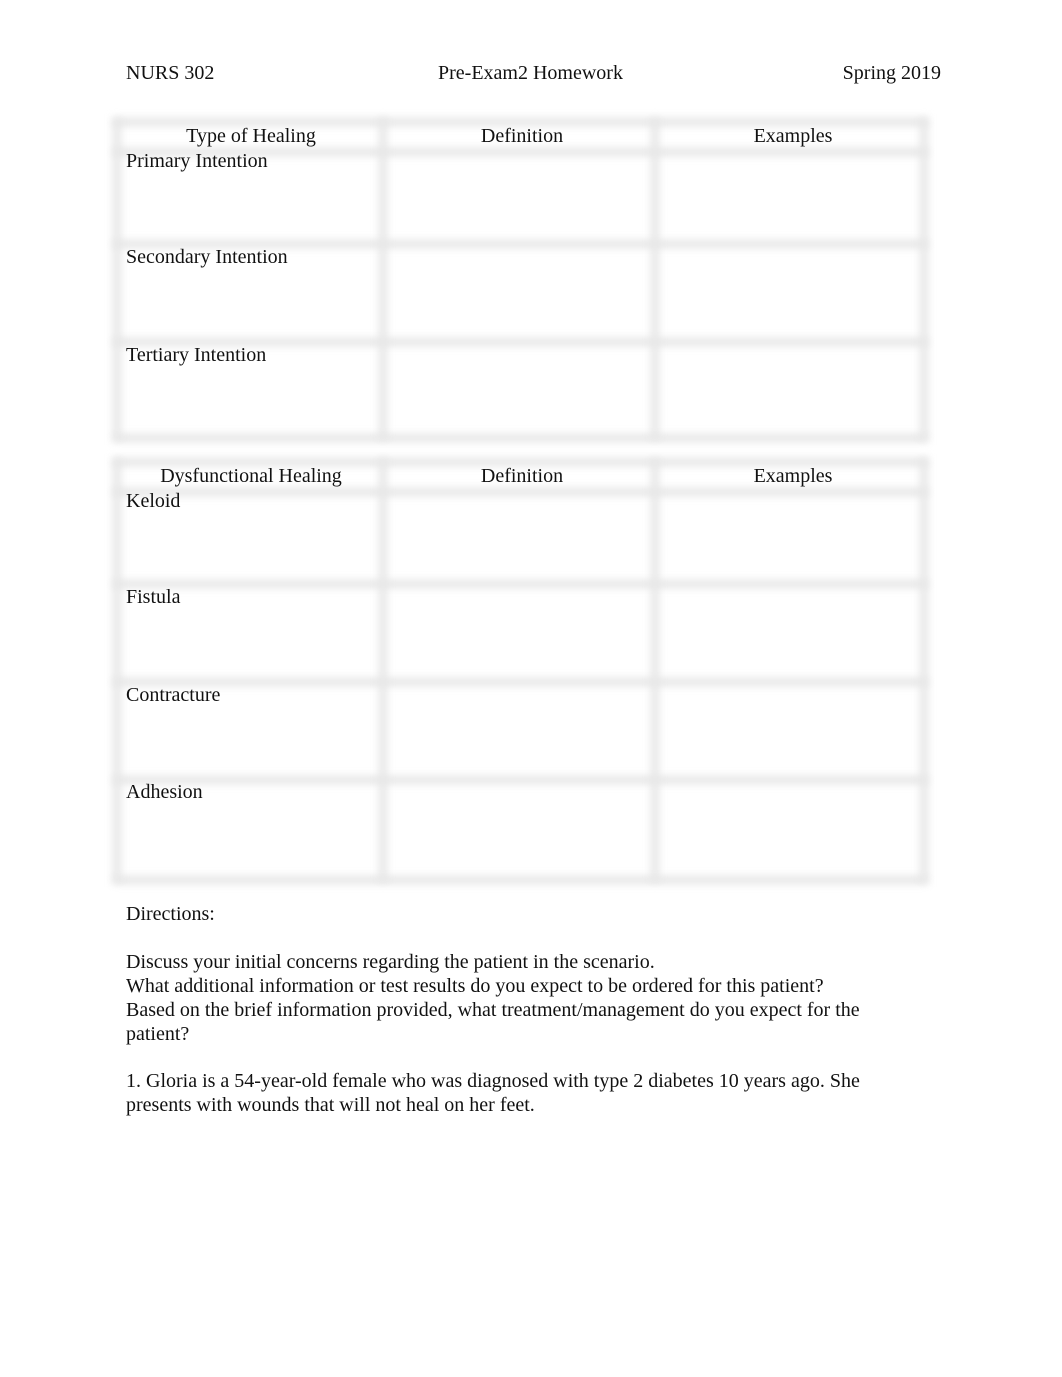  Describe the element at coordinates (251, 136) in the screenshot. I see `column-header-type: Type of Healing` at that location.